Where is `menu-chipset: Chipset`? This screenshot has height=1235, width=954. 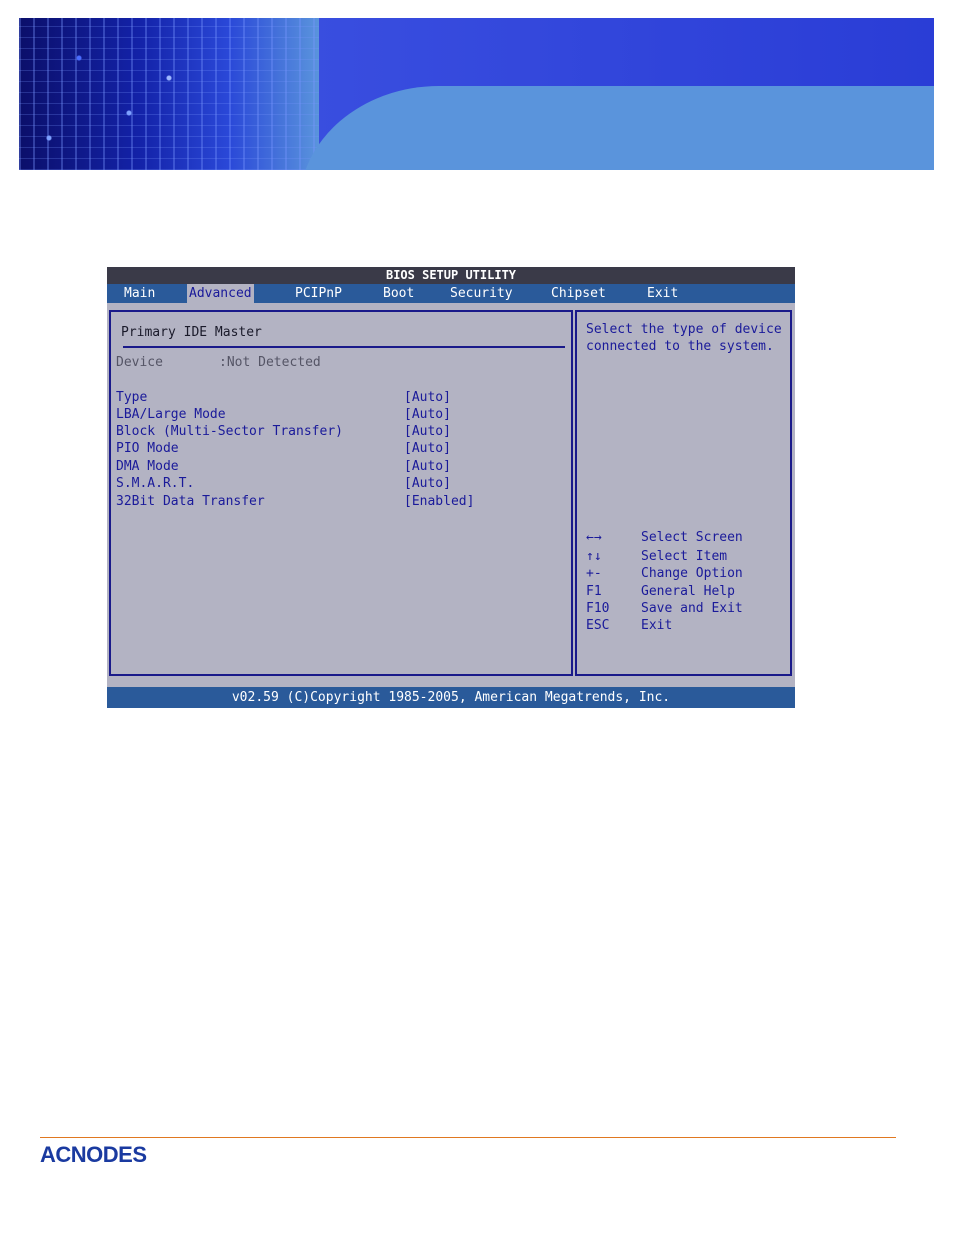 menu-chipset: Chipset is located at coordinates (578, 293).